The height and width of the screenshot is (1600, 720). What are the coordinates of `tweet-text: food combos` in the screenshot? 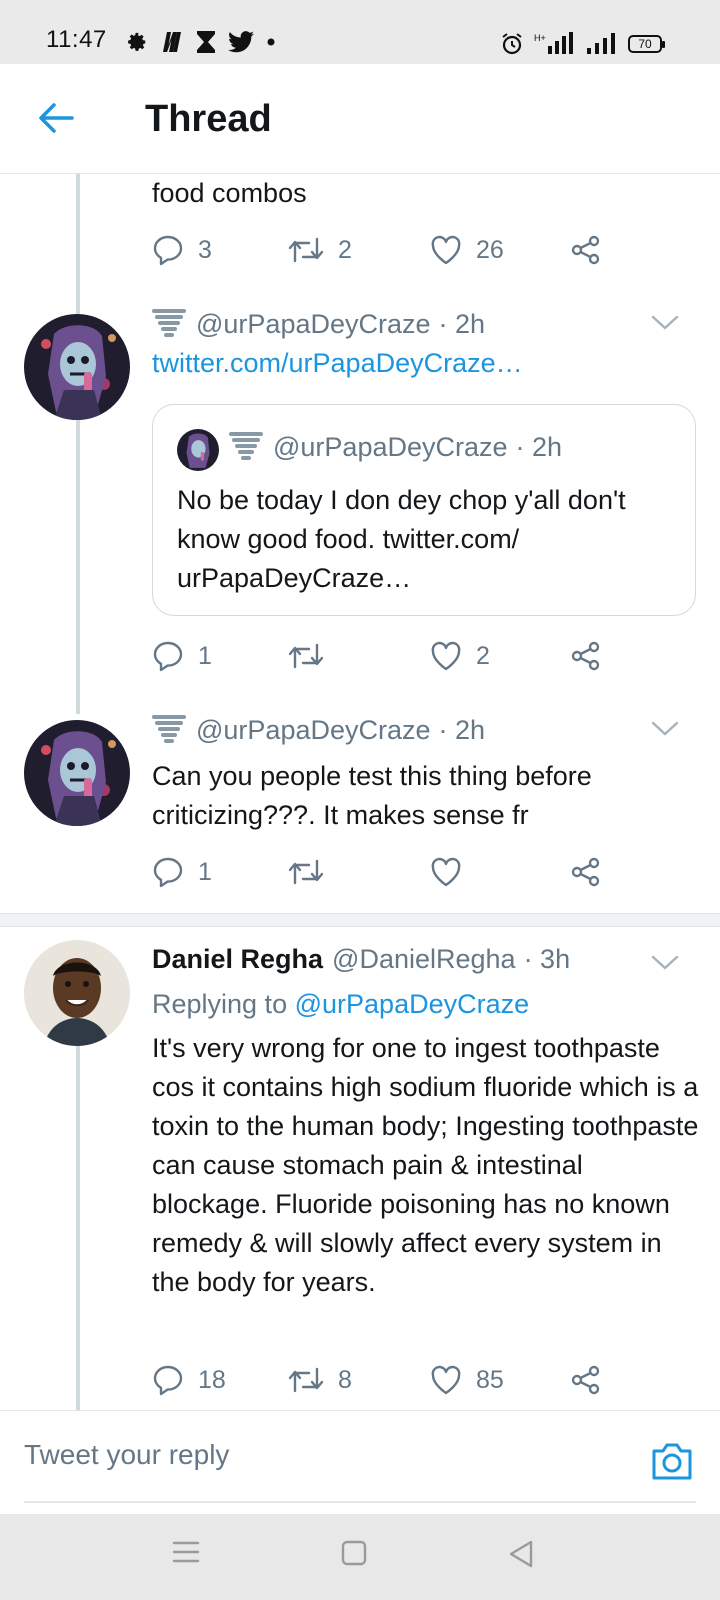 It's located at (229, 193).